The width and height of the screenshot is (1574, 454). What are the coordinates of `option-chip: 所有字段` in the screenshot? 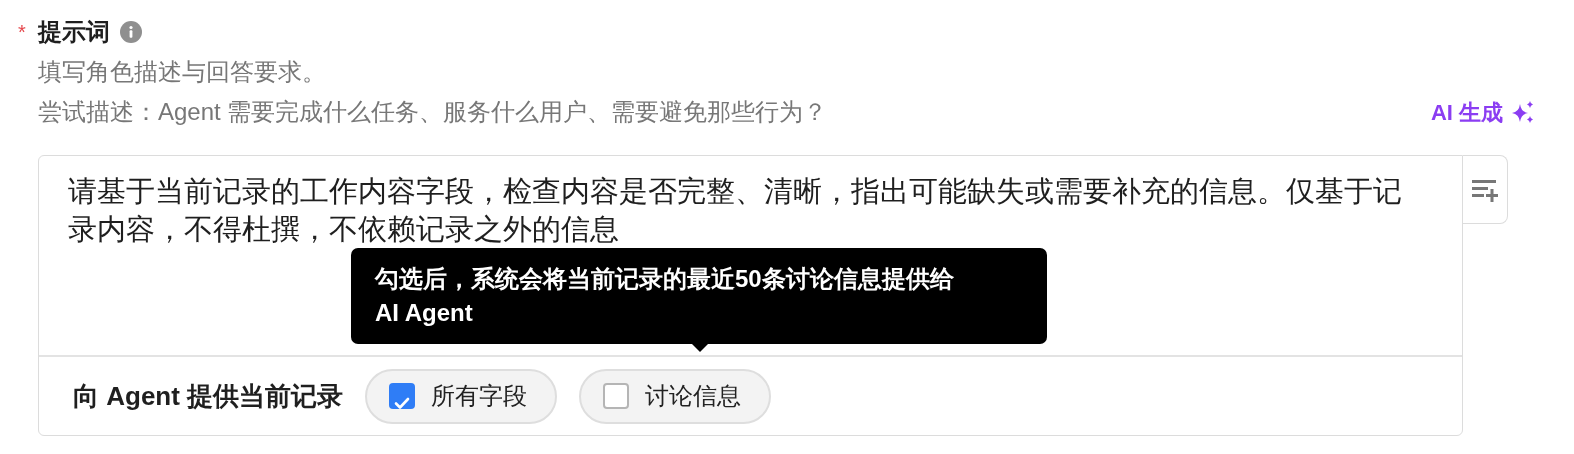 It's located at (461, 396).